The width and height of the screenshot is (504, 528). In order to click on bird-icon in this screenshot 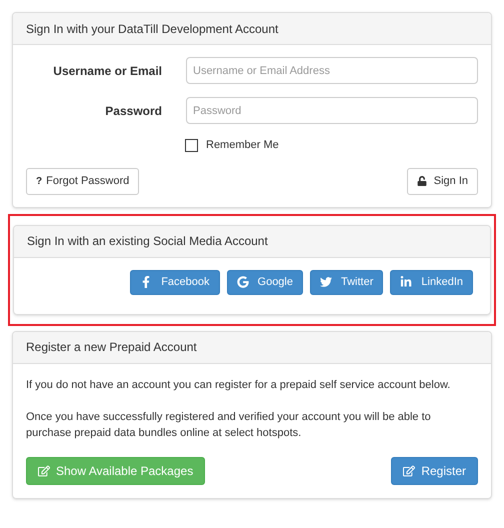, I will do `click(326, 282)`.